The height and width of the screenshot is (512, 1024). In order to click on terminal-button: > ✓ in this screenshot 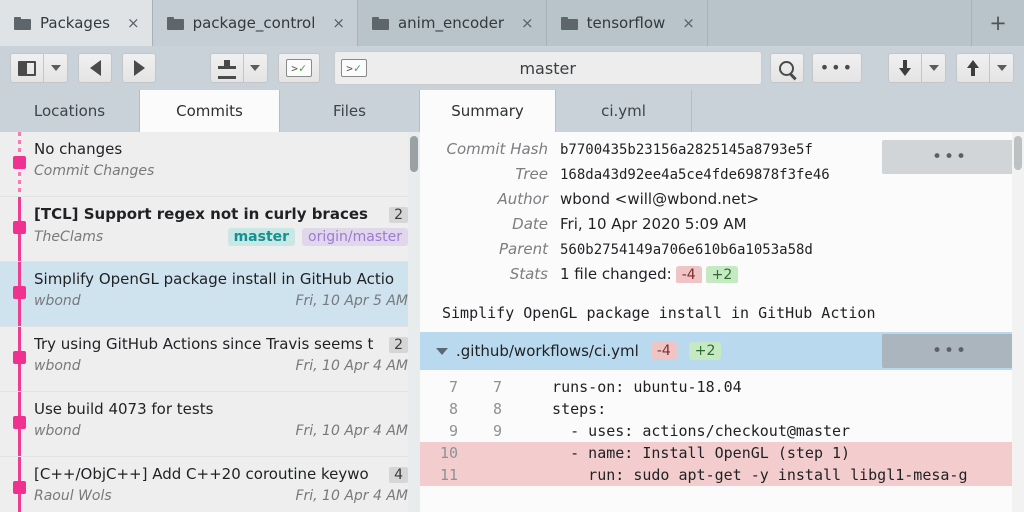, I will do `click(298, 68)`.